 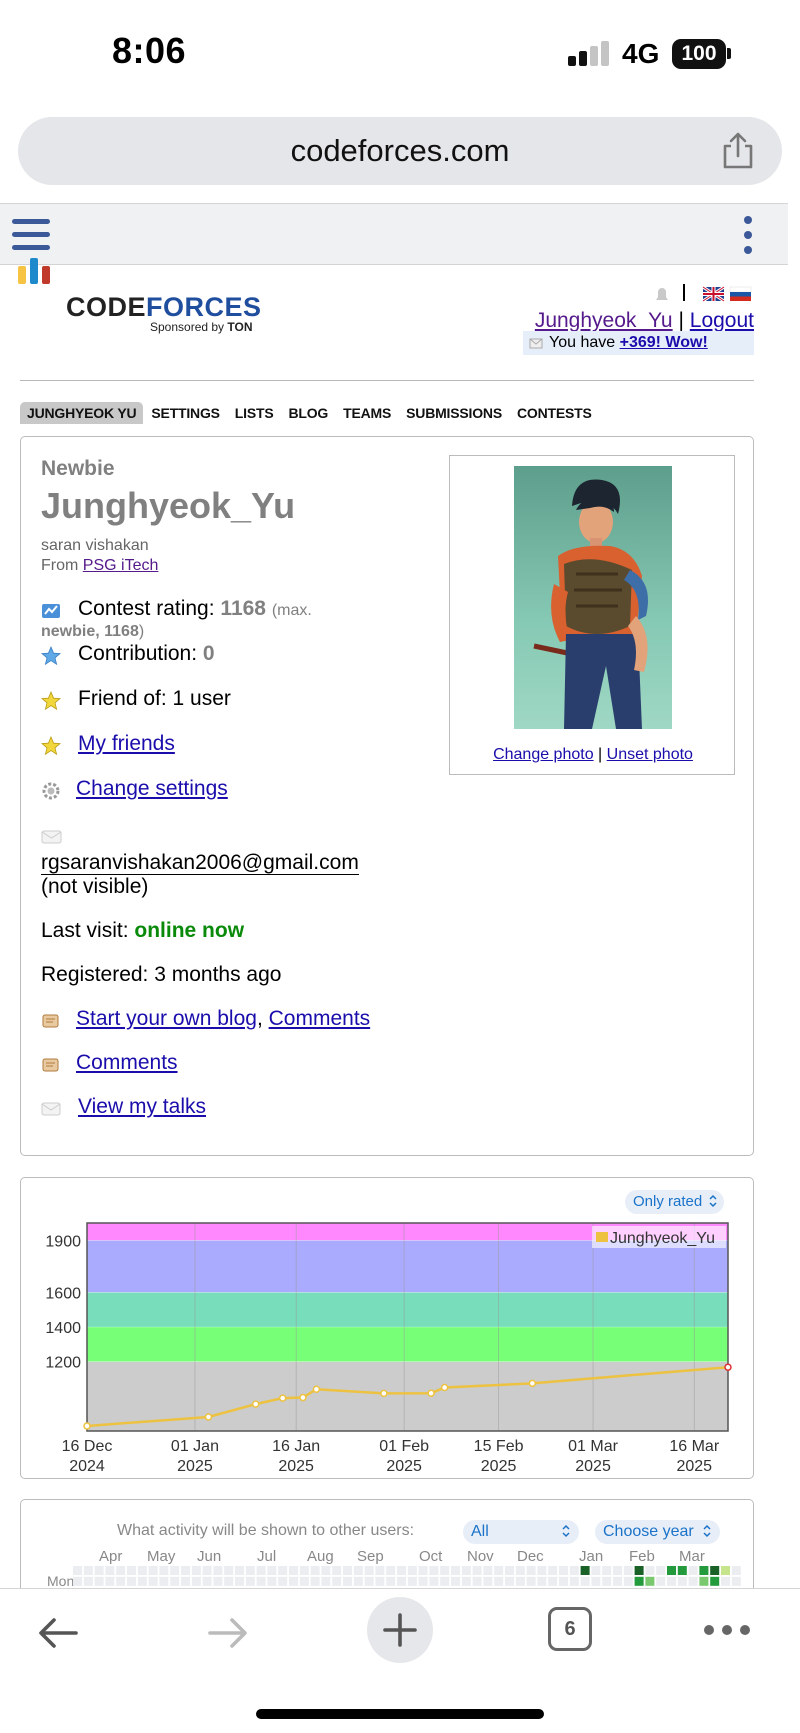 I want to click on sponsor-line: Sponsored by TON, so click(x=201, y=327).